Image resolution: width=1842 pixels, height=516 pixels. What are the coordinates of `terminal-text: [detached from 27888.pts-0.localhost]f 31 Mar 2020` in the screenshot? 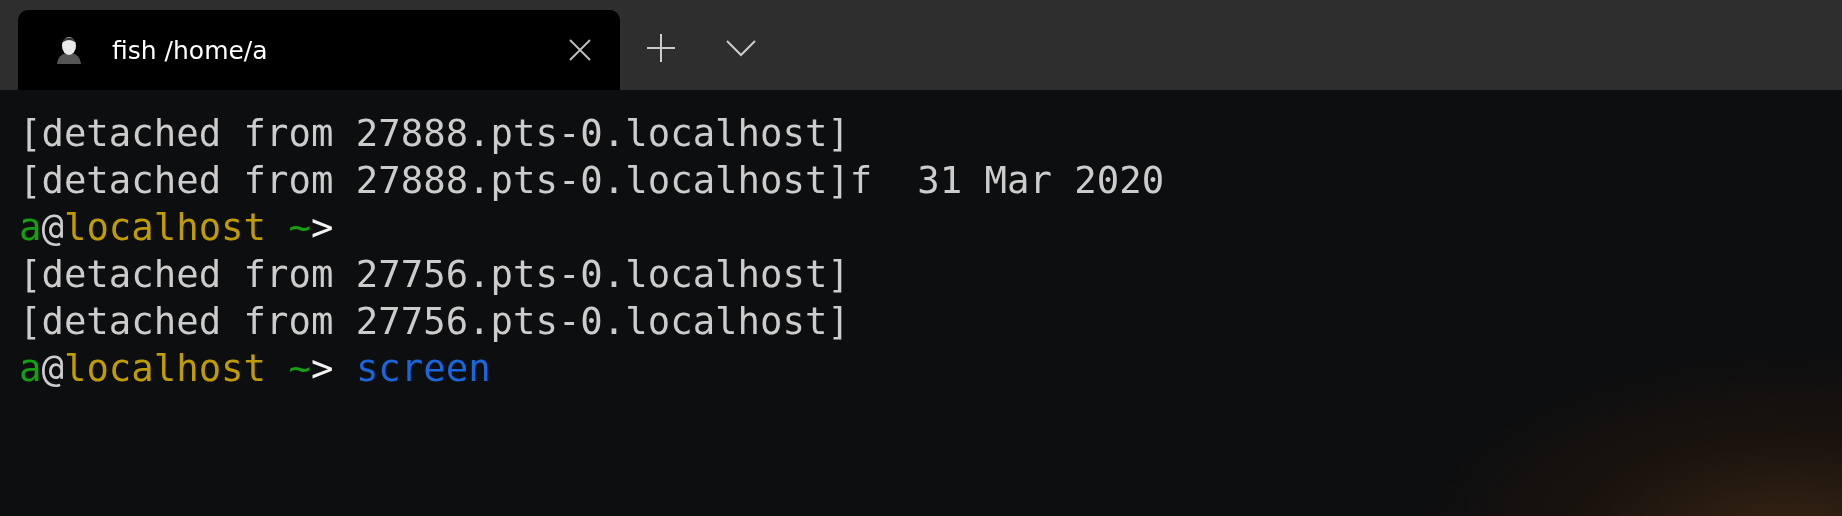 It's located at (592, 180).